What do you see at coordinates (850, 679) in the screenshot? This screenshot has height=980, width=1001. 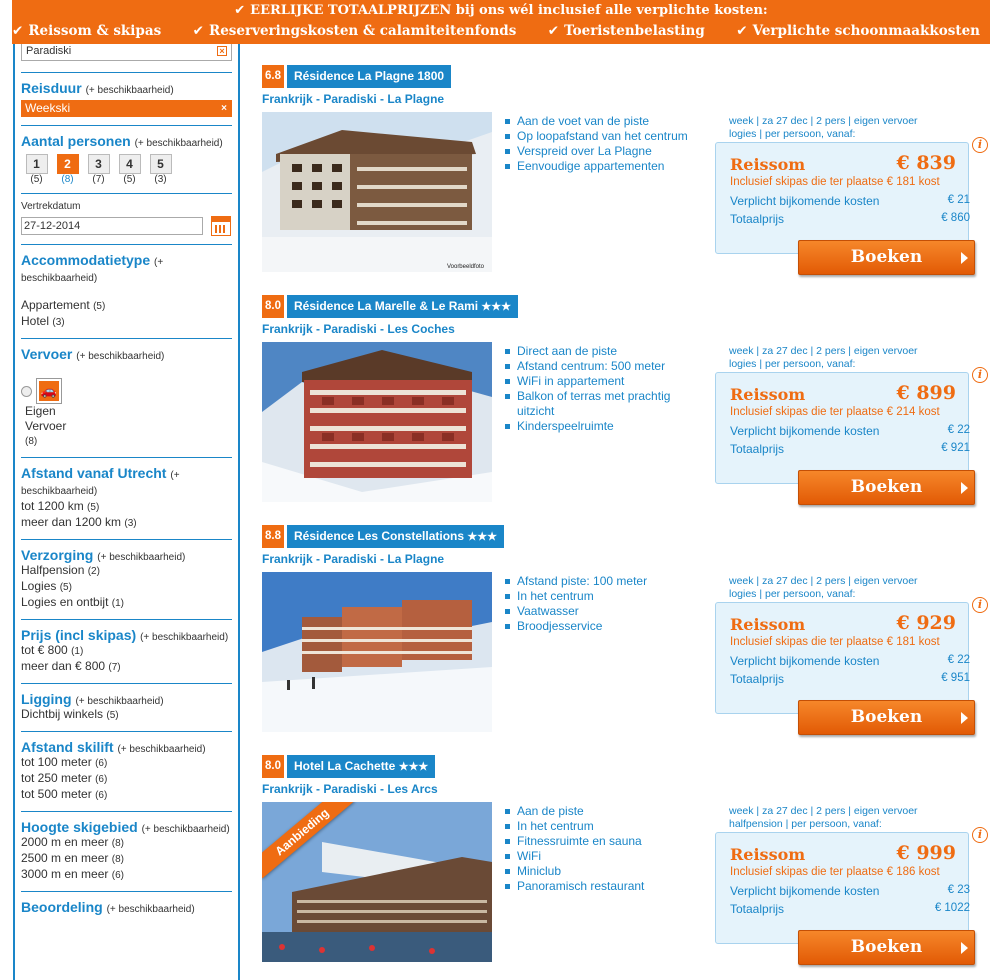 I see `total-price-row: Totaalprijs € 951` at bounding box center [850, 679].